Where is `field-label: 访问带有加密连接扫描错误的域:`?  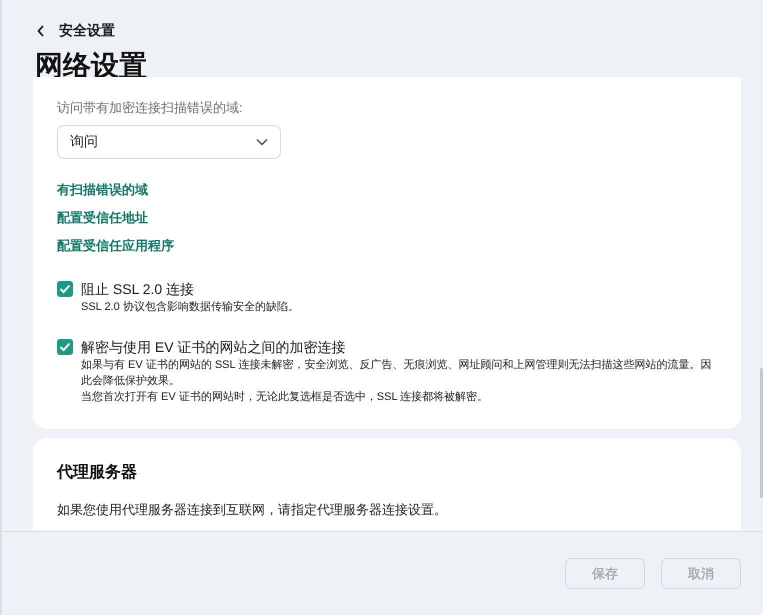
field-label: 访问带有加密连接扫描错误的域: is located at coordinates (150, 108).